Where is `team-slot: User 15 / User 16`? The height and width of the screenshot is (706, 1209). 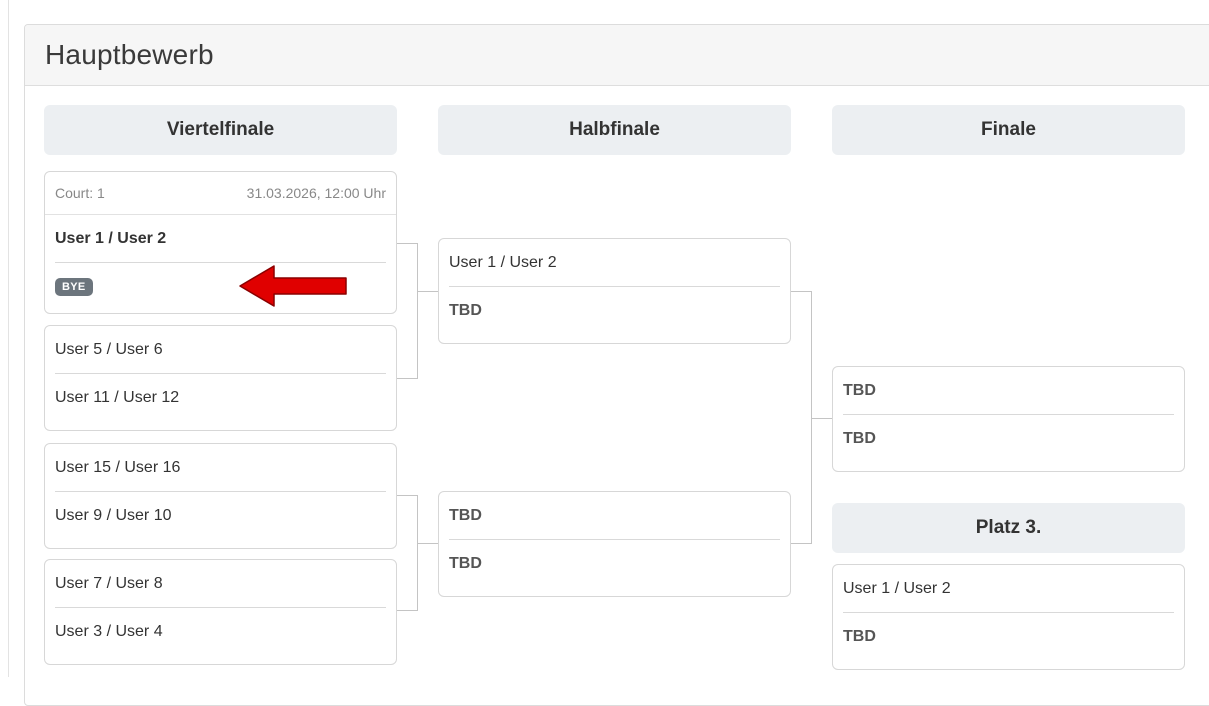
team-slot: User 15 / User 16 is located at coordinates (220, 467).